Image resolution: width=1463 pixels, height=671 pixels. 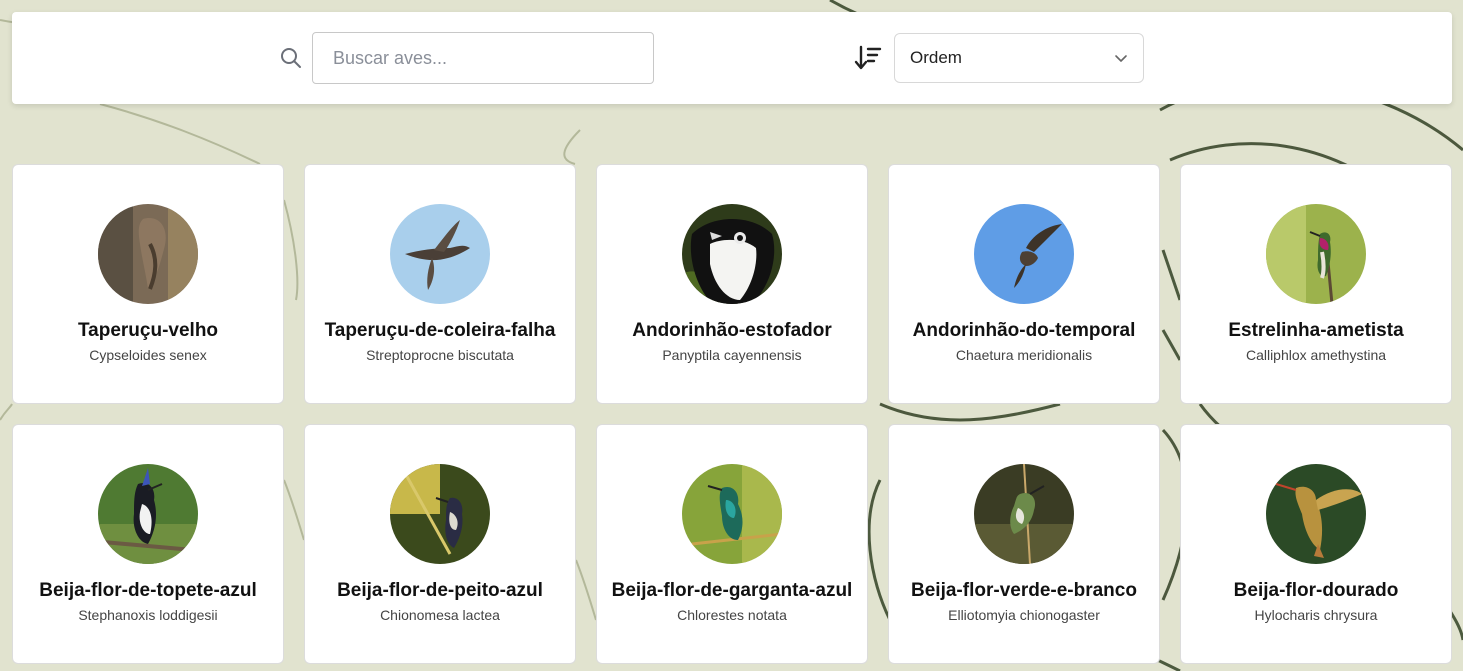 I want to click on bird-scientific-name: Panyptila cayennensis, so click(x=732, y=355).